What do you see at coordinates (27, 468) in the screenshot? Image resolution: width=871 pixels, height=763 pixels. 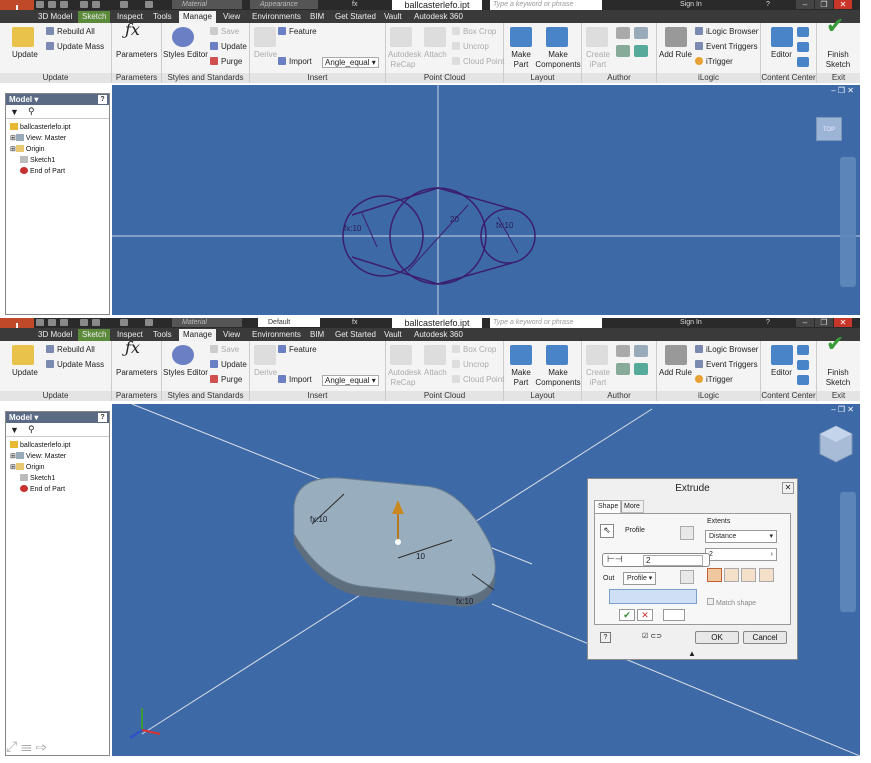 I see `tree-item-origin: ⊞ Origin` at bounding box center [27, 468].